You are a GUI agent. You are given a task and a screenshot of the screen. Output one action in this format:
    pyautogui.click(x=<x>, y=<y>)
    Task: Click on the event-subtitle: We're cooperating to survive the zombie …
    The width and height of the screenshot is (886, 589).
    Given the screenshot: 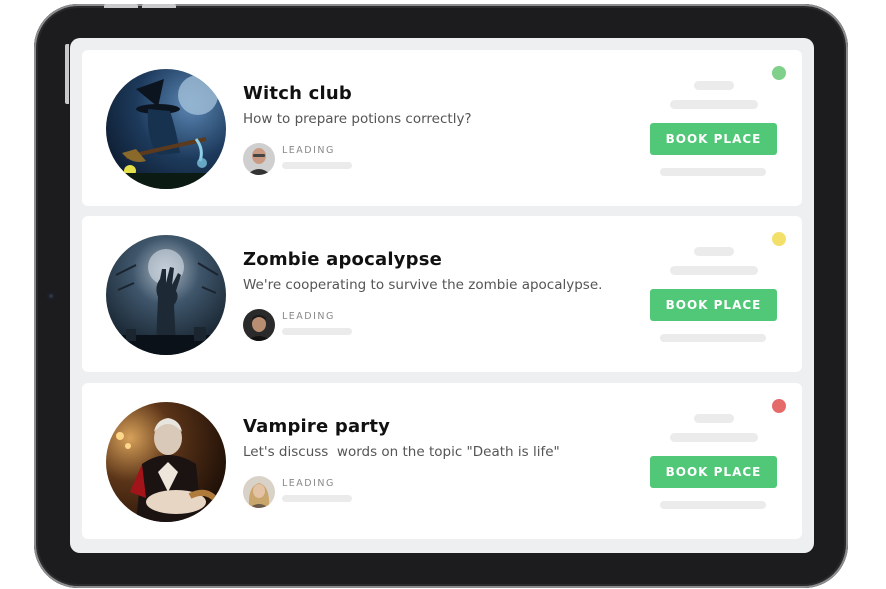 What is the action you would take?
    pyautogui.click(x=423, y=285)
    